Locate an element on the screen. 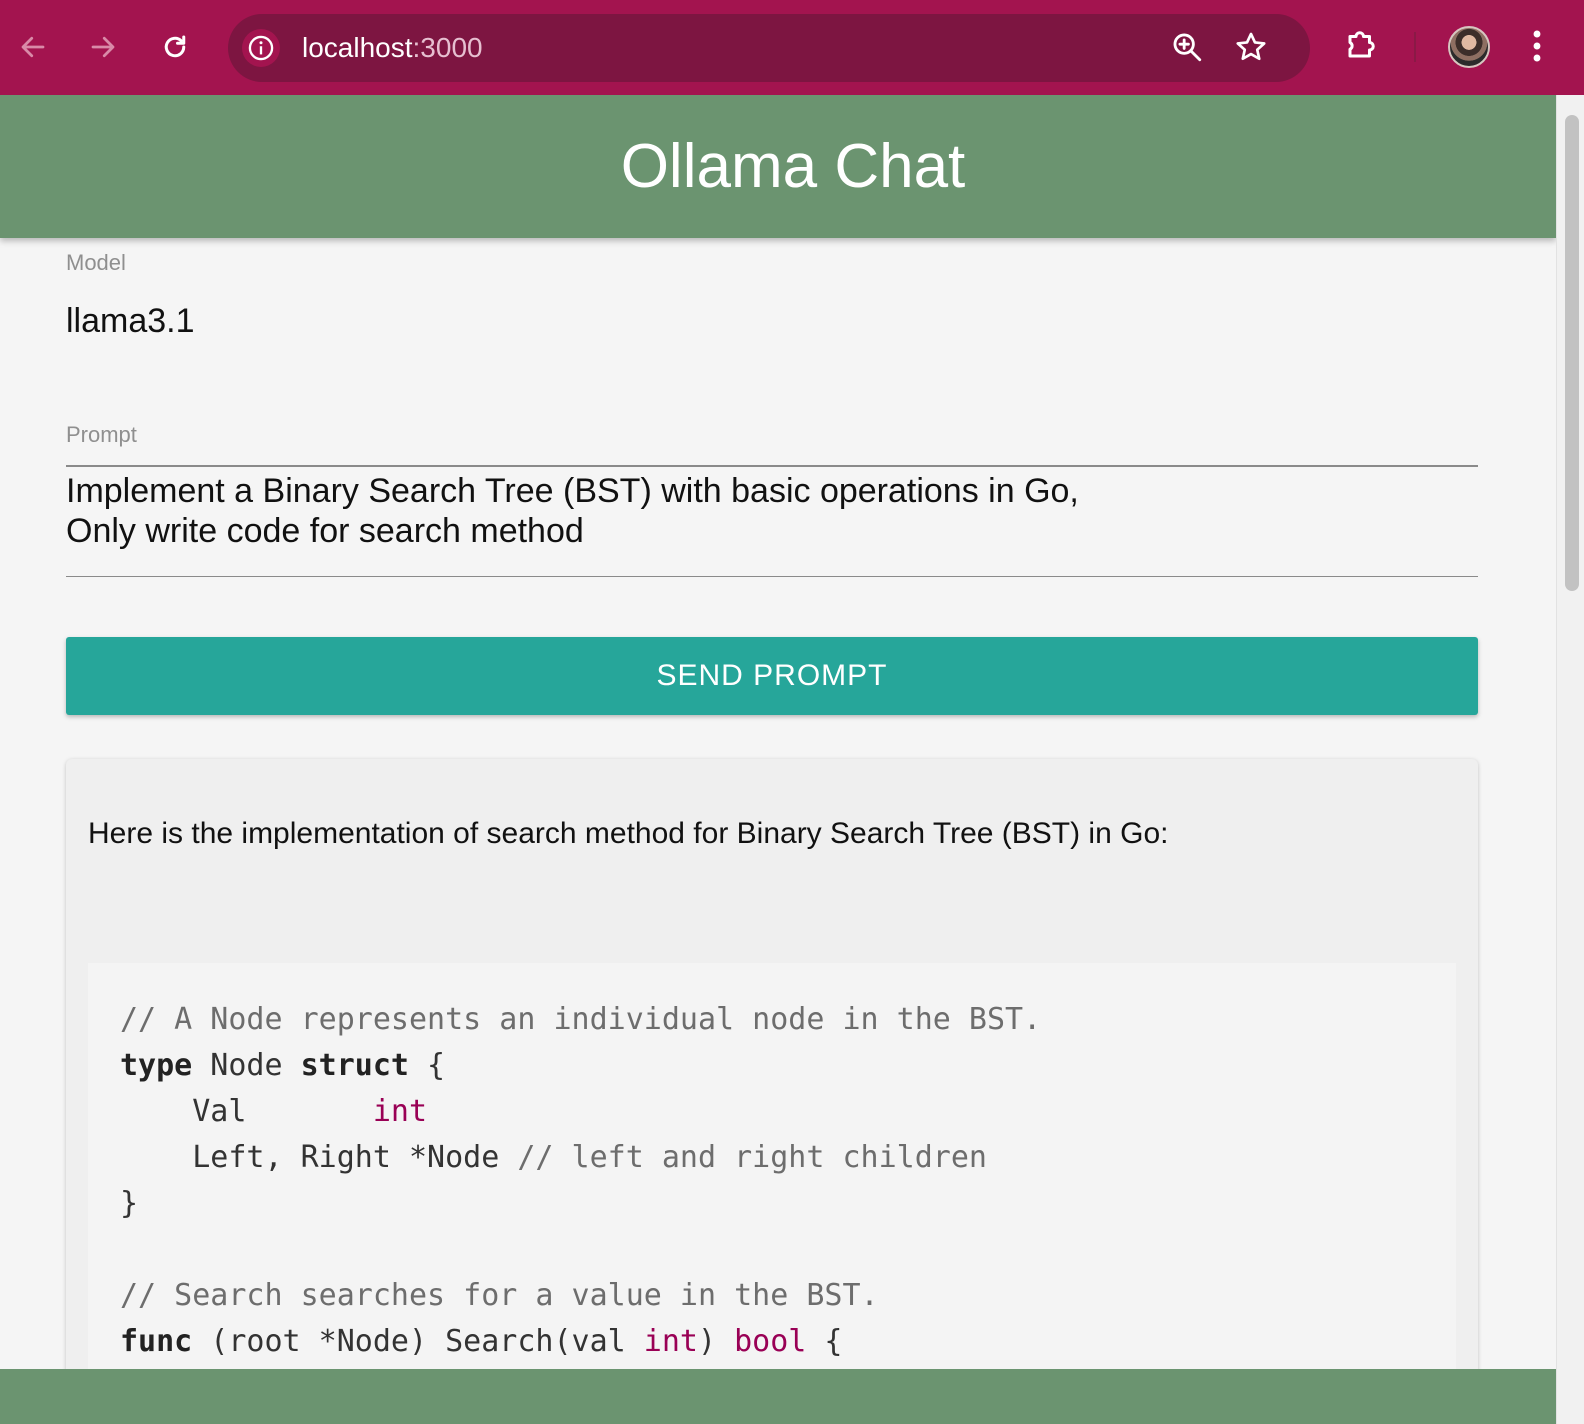 Image resolution: width=1584 pixels, height=1424 pixels. code-text: Left, Right *Node is located at coordinates (319, 1157).